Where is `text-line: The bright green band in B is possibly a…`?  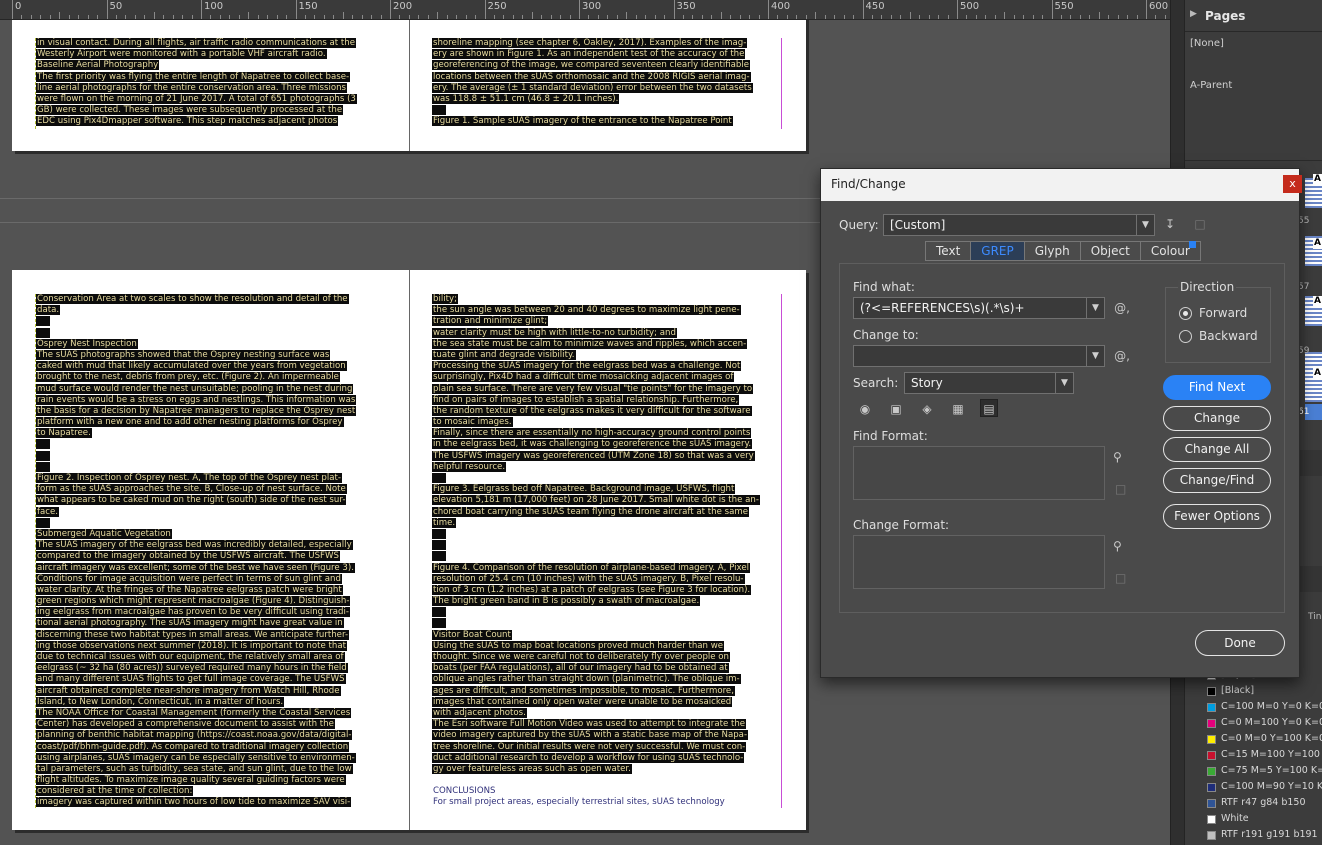
text-line: The bright green band in B is possibly a… is located at coordinates (606, 601).